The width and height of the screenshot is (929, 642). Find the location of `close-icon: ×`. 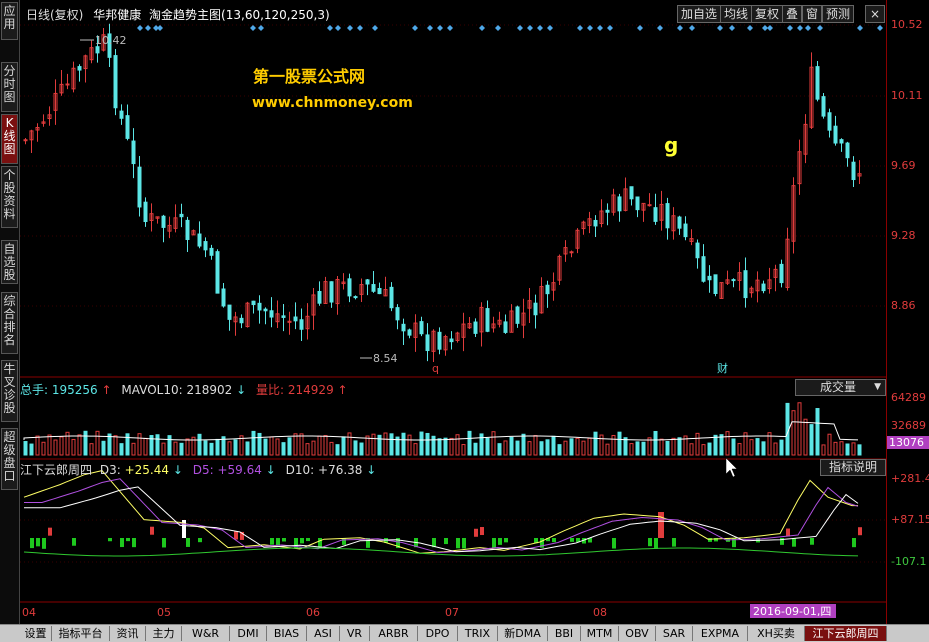

close-icon: × is located at coordinates (875, 14).